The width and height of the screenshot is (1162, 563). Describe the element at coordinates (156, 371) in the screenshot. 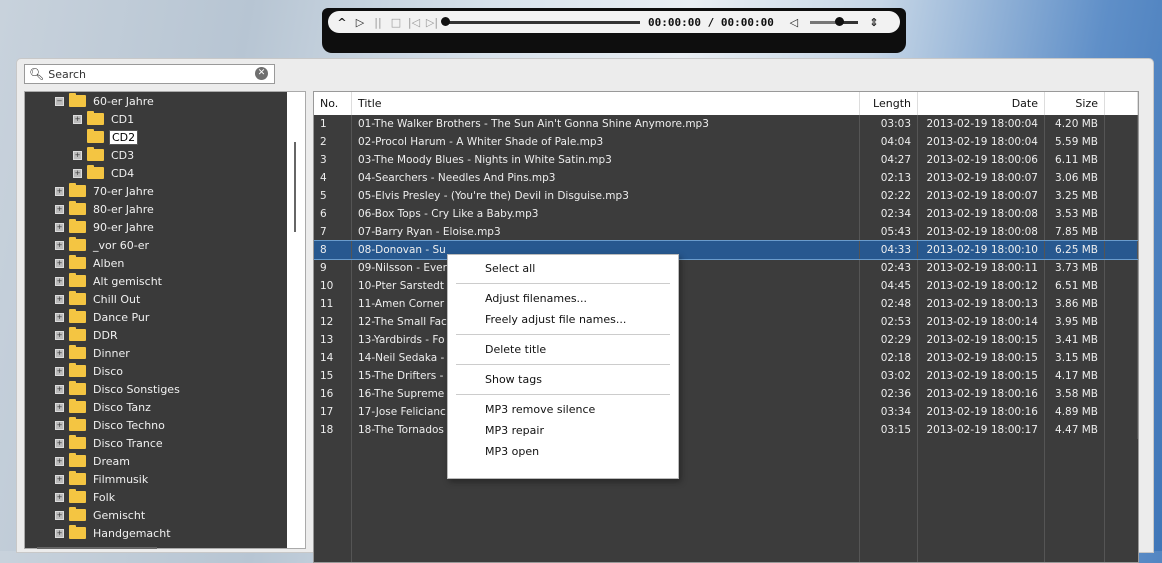

I see `tree-item: + Disco` at that location.